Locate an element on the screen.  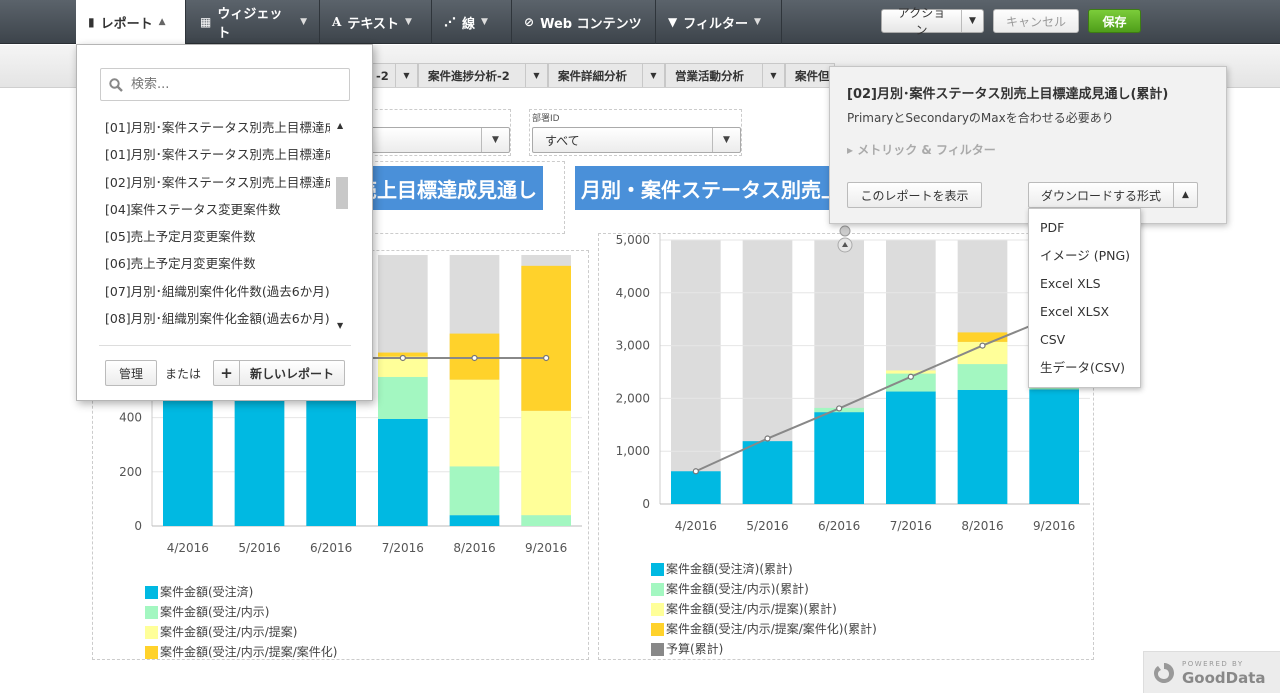
download-option-xls: Excel XLS is located at coordinates (1084, 284).